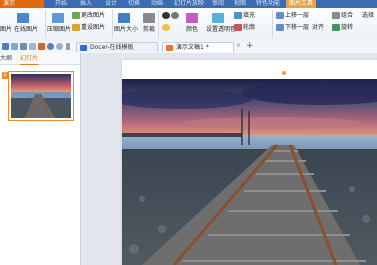  I want to click on redo-icon, so click(59, 46).